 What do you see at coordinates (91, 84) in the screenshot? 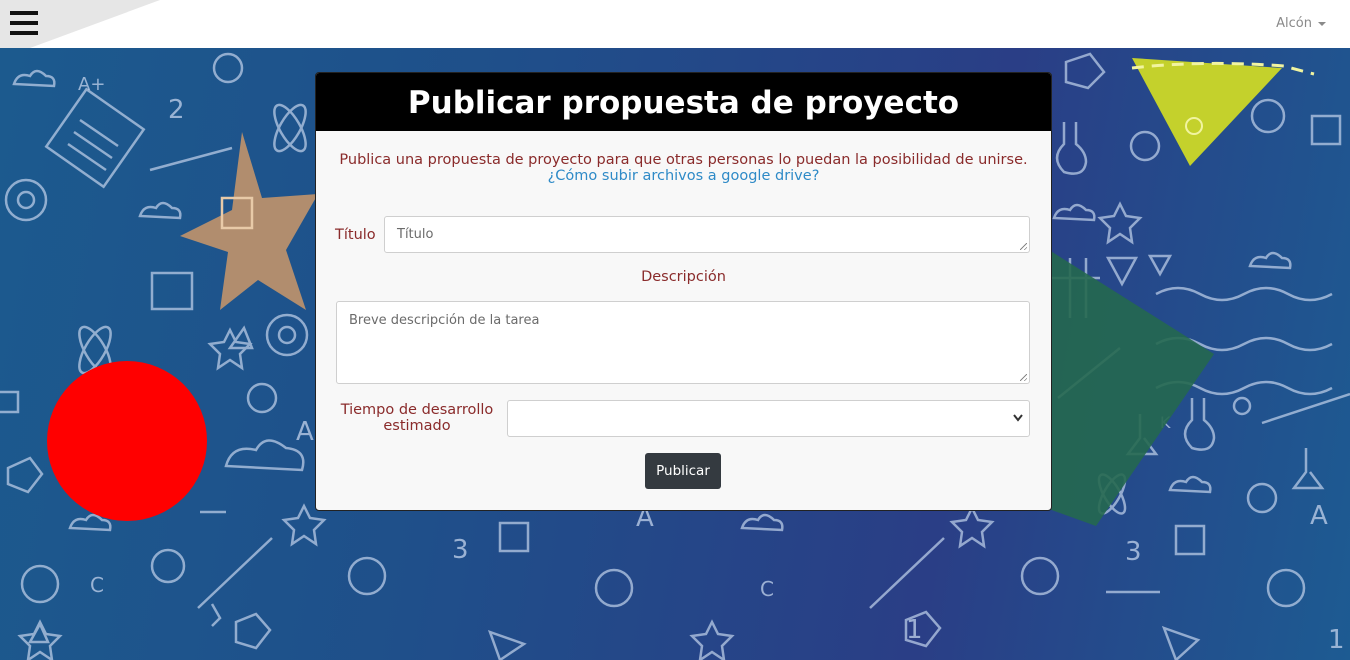
I see `svg-text: A+` at bounding box center [91, 84].